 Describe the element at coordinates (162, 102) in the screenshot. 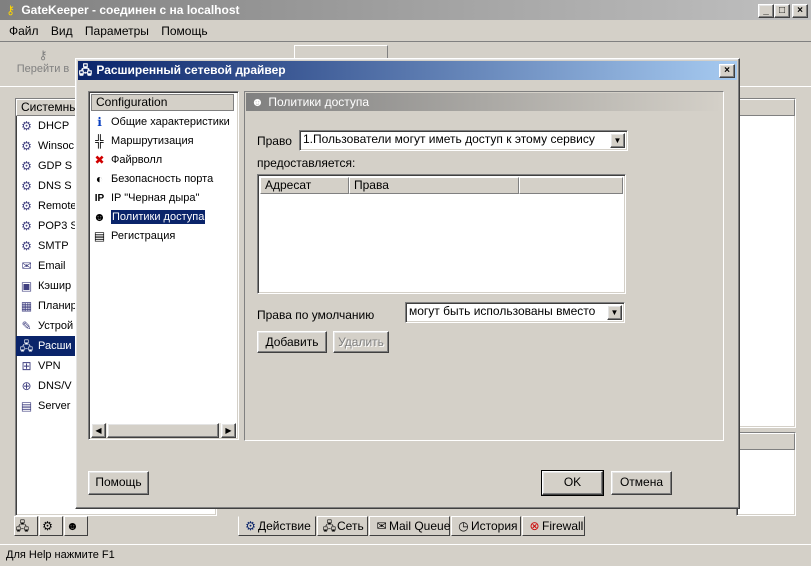

I see `config-tree-header: Configuration` at that location.